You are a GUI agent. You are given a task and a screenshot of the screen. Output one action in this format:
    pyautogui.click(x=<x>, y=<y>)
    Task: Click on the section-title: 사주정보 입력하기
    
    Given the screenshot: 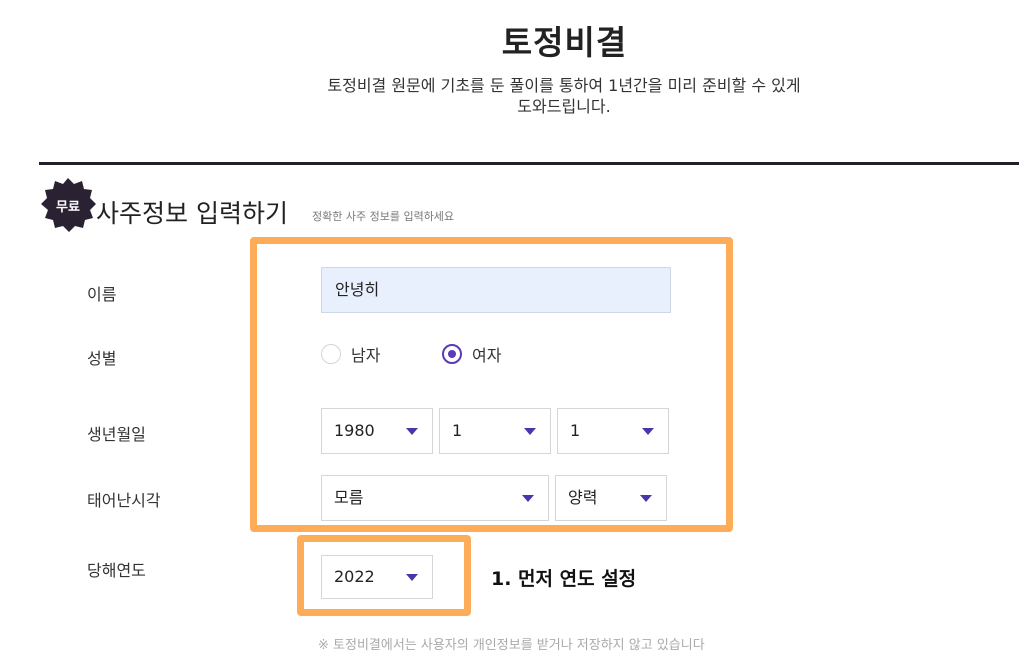 What is the action you would take?
    pyautogui.click(x=192, y=213)
    